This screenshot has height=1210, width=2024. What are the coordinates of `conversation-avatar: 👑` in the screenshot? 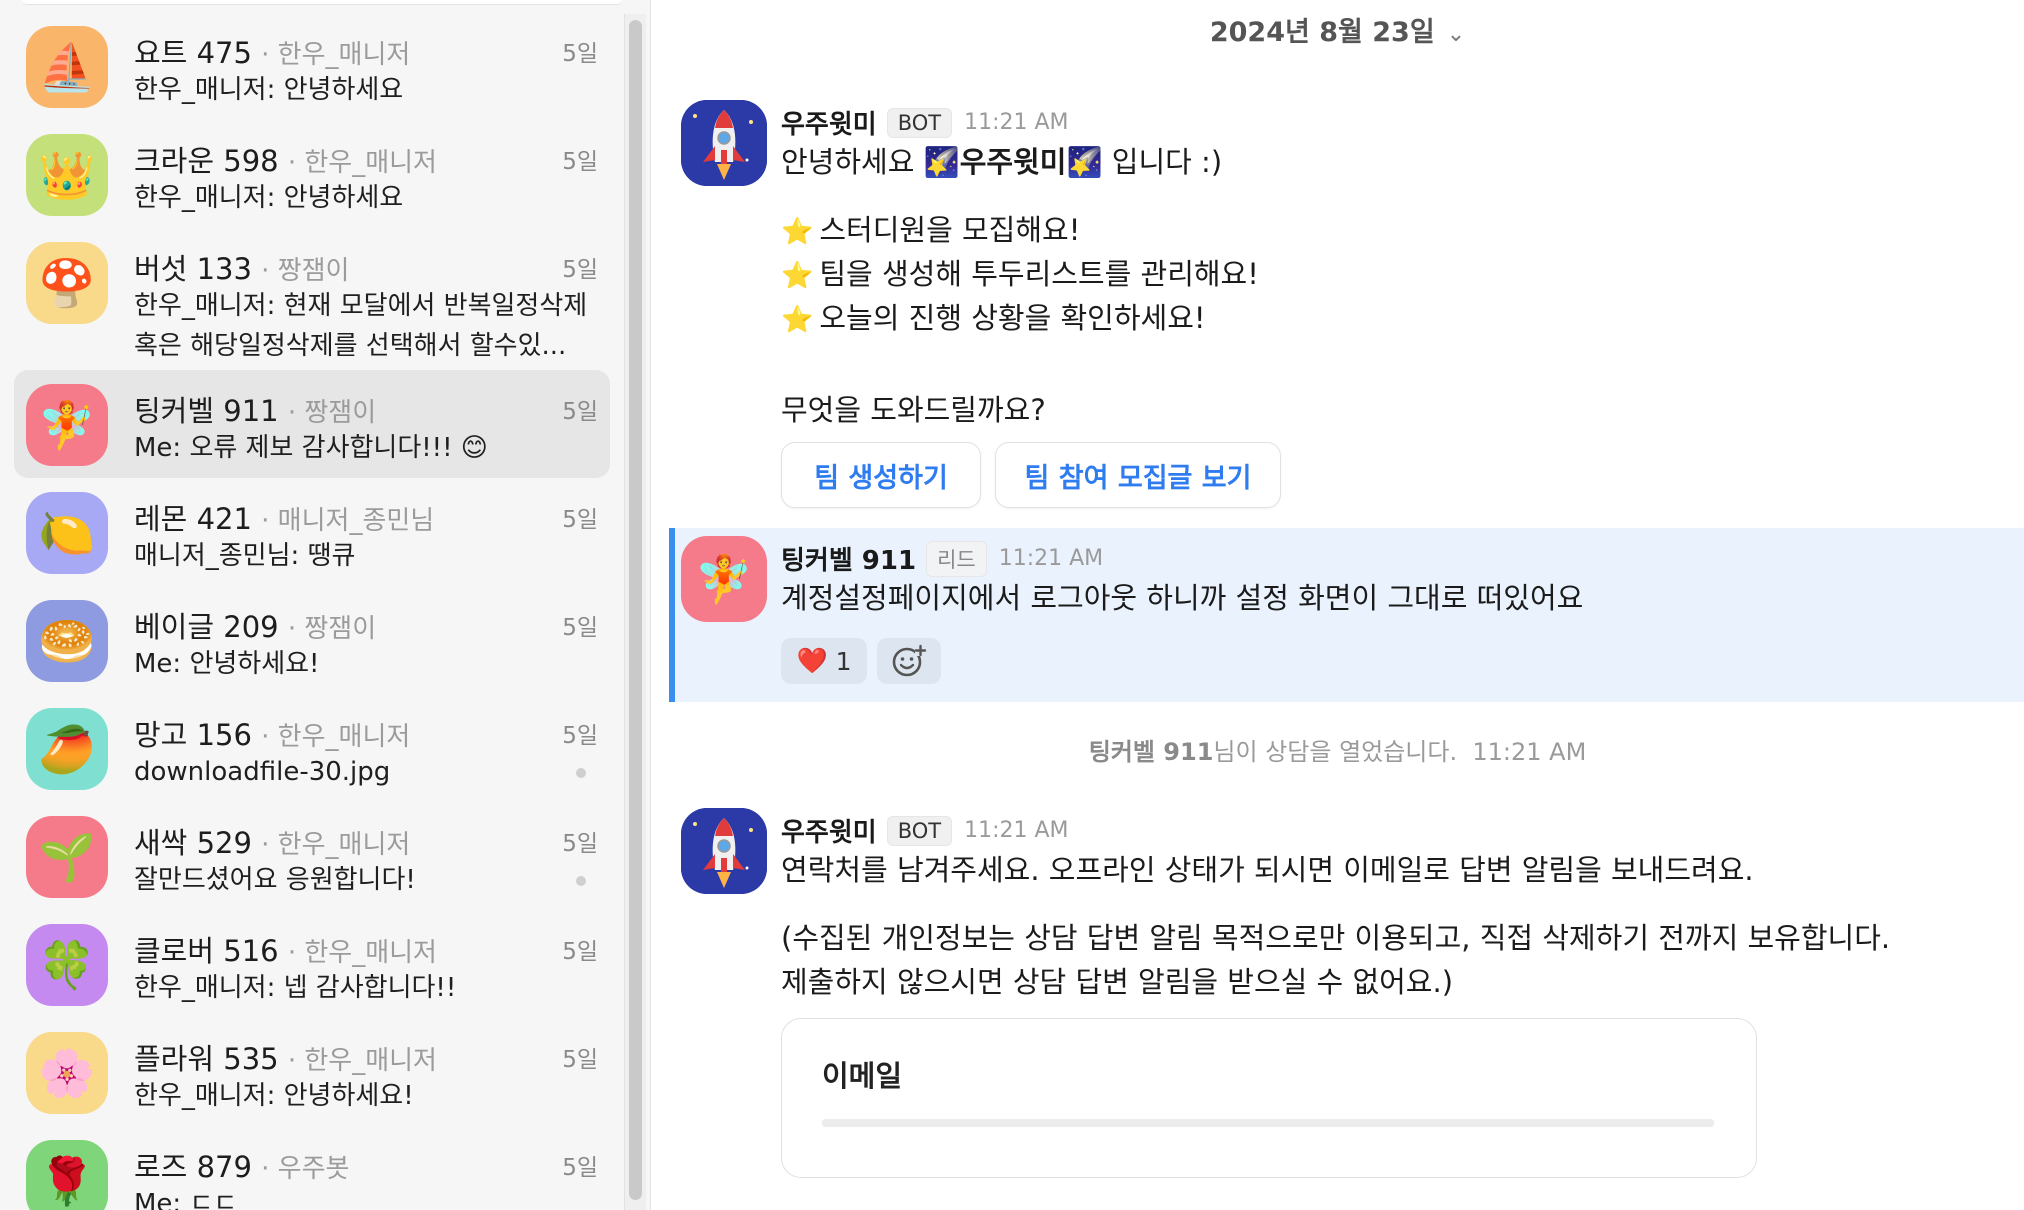 It's located at (67, 175).